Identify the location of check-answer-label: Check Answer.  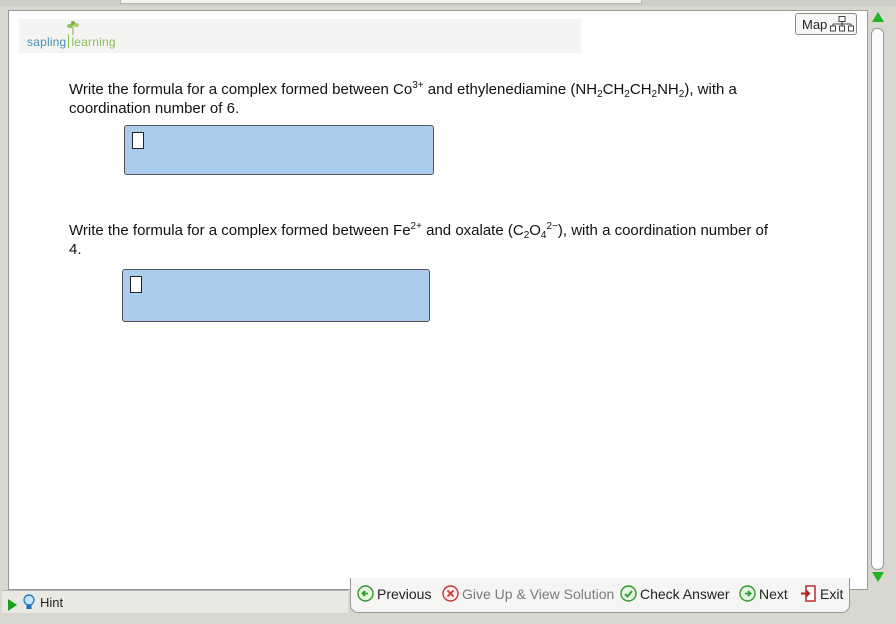
(685, 594).